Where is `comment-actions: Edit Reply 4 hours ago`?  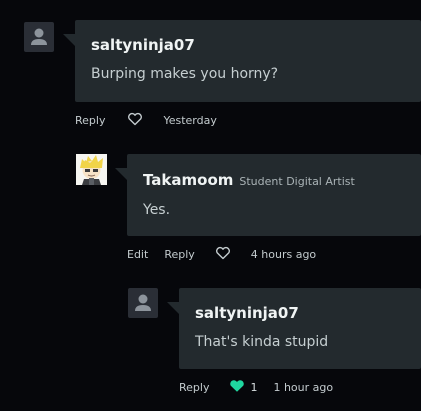
comment-actions: Edit Reply 4 hours ago is located at coordinates (221, 254).